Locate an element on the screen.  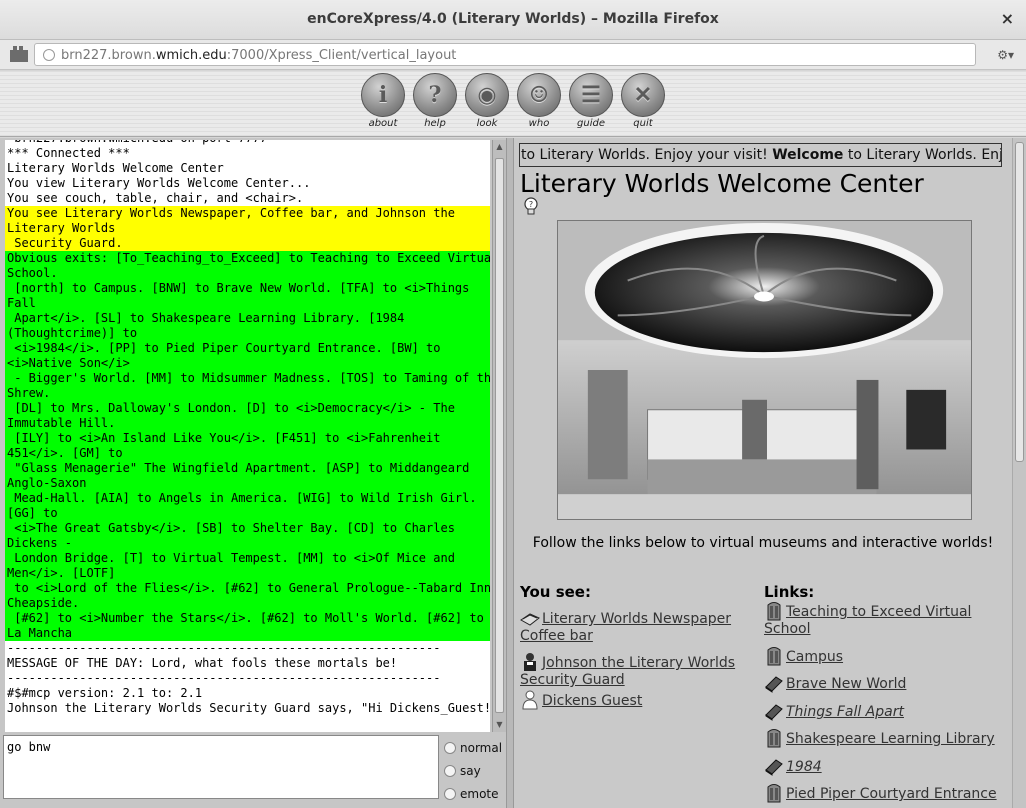
console-line: Security Guard. is located at coordinates (247, 243).